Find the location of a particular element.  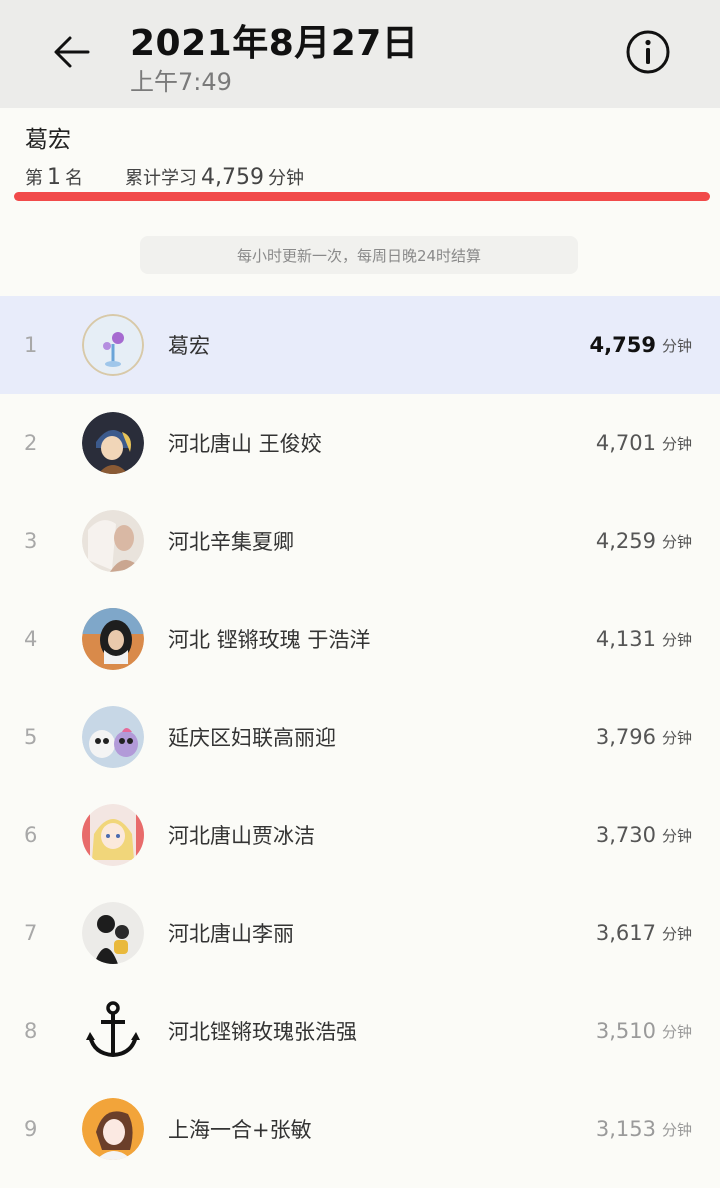

leaderboard-row: 9 上海一合+张敏 3,153 分钟 is located at coordinates (360, 1129).